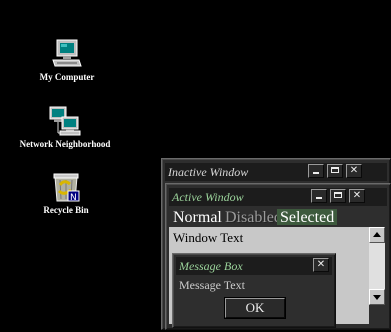  I want to click on window-title: Active Window, so click(208, 197).